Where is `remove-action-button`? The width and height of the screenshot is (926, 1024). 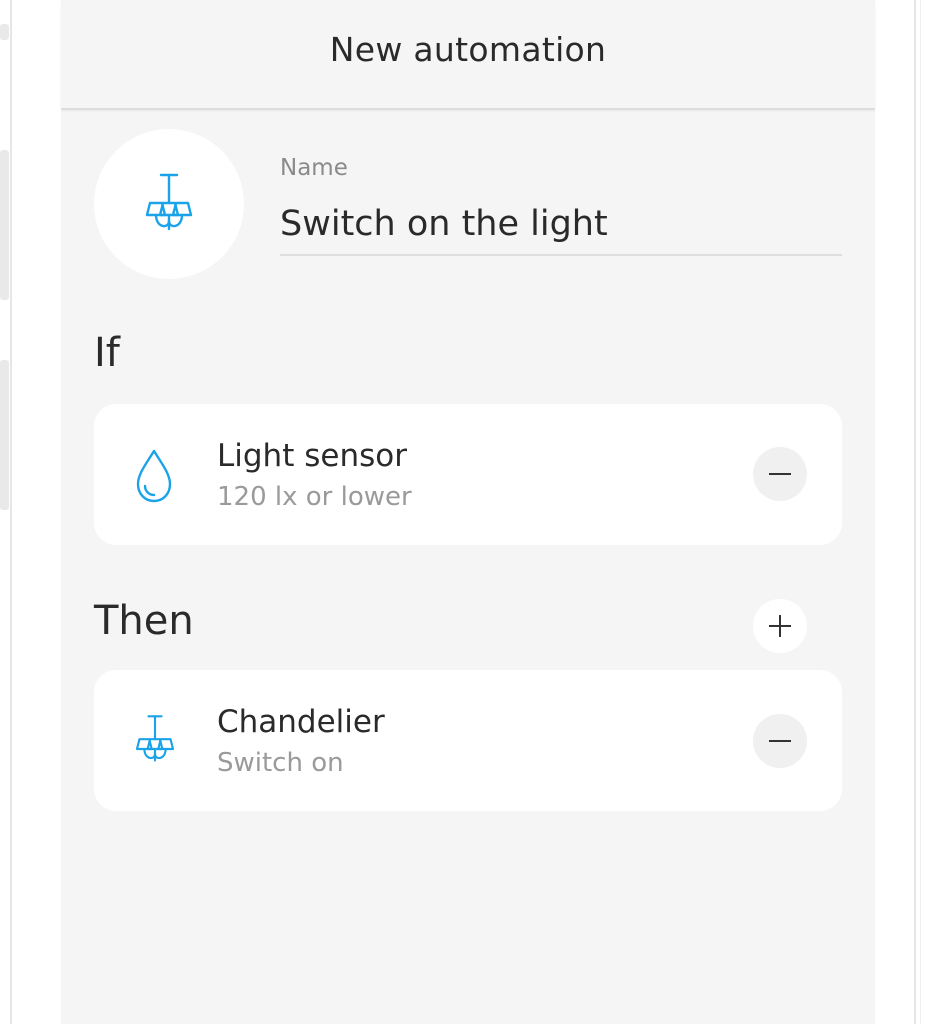 remove-action-button is located at coordinates (780, 741).